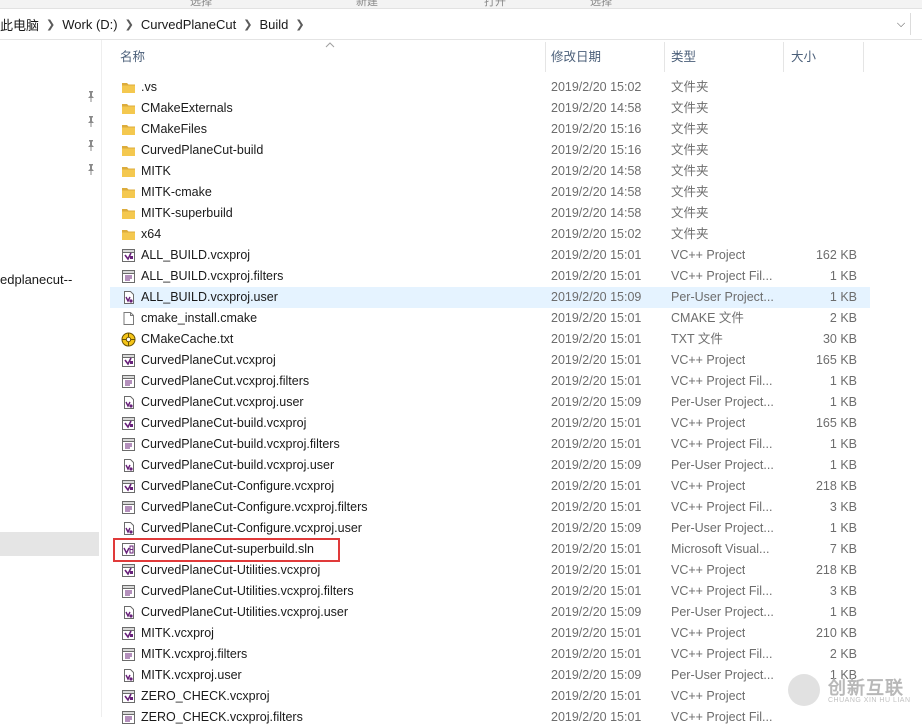 This screenshot has height=728, width=922. What do you see at coordinates (697, 339) in the screenshot?
I see `file-type: TXT 文件` at bounding box center [697, 339].